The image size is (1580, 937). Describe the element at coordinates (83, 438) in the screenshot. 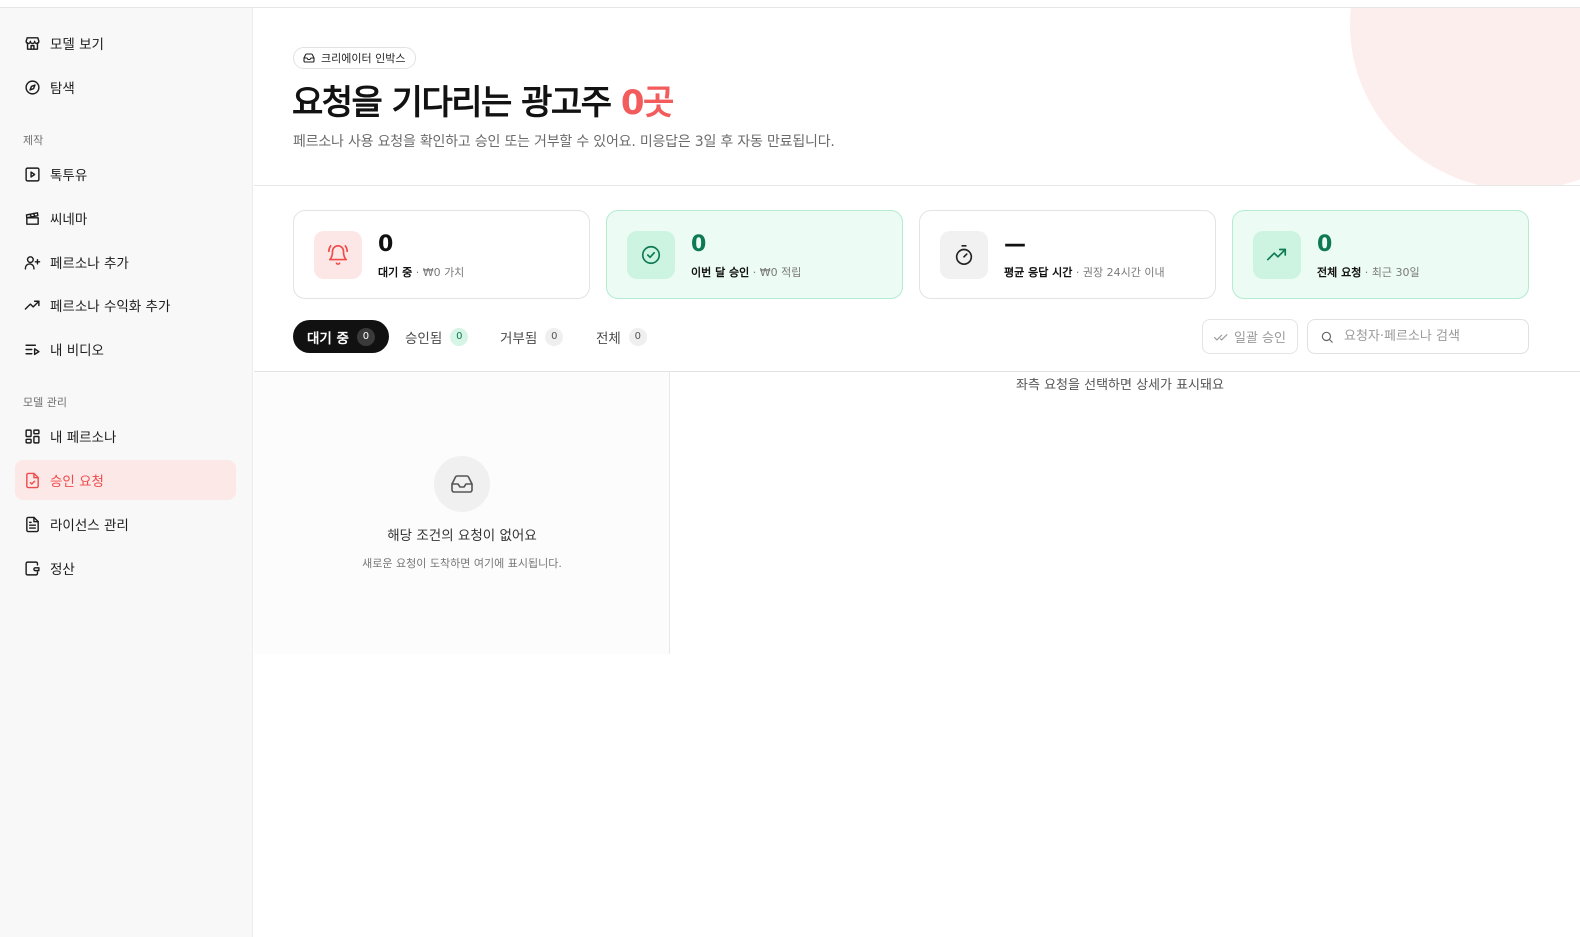

I see `sidebar-item-label: 내 페르소나` at that location.